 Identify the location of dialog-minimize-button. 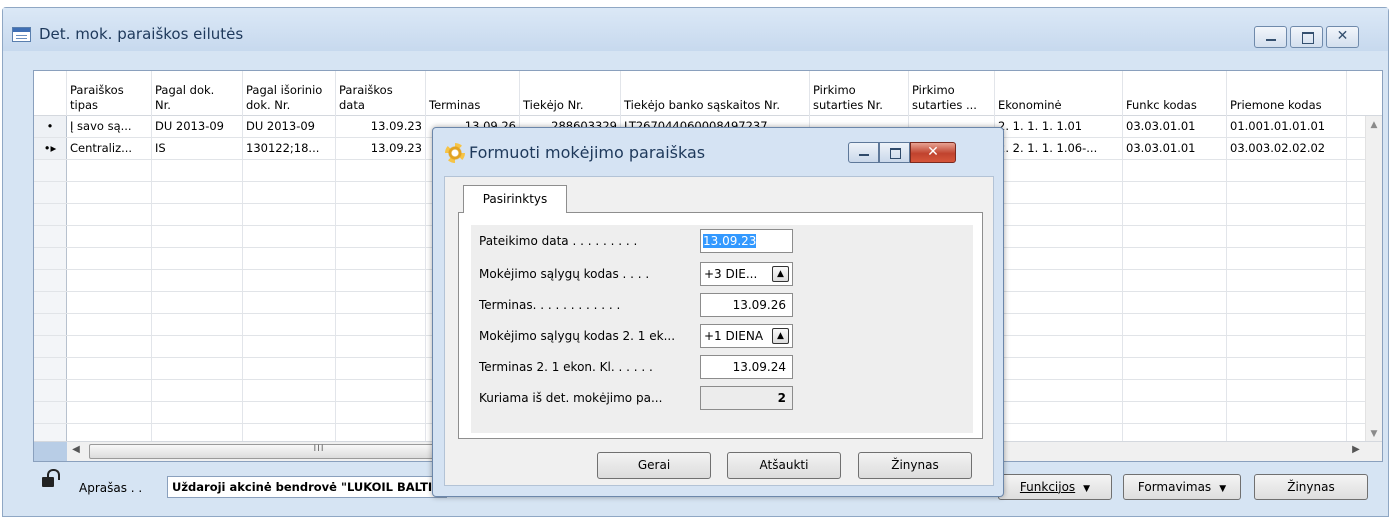
(863, 152).